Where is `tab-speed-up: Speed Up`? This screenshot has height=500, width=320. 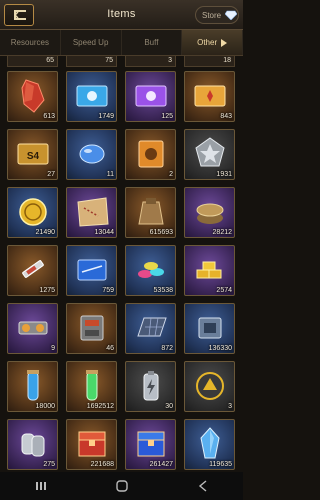 tab-speed-up: Speed Up is located at coordinates (91, 42).